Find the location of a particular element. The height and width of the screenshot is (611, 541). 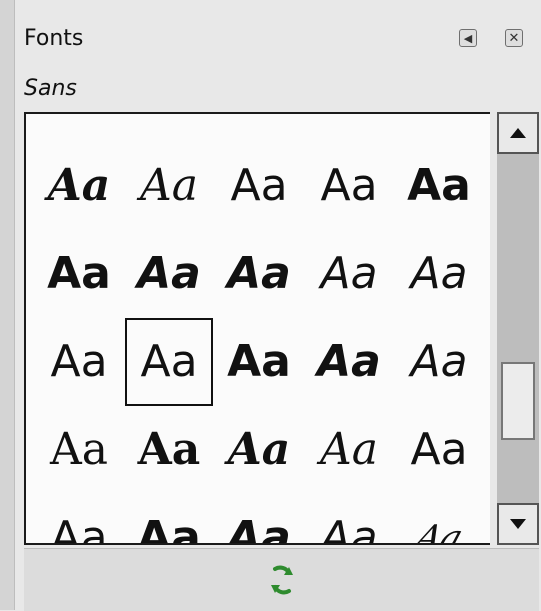

close-x-icon: ✕ is located at coordinates (514, 38).